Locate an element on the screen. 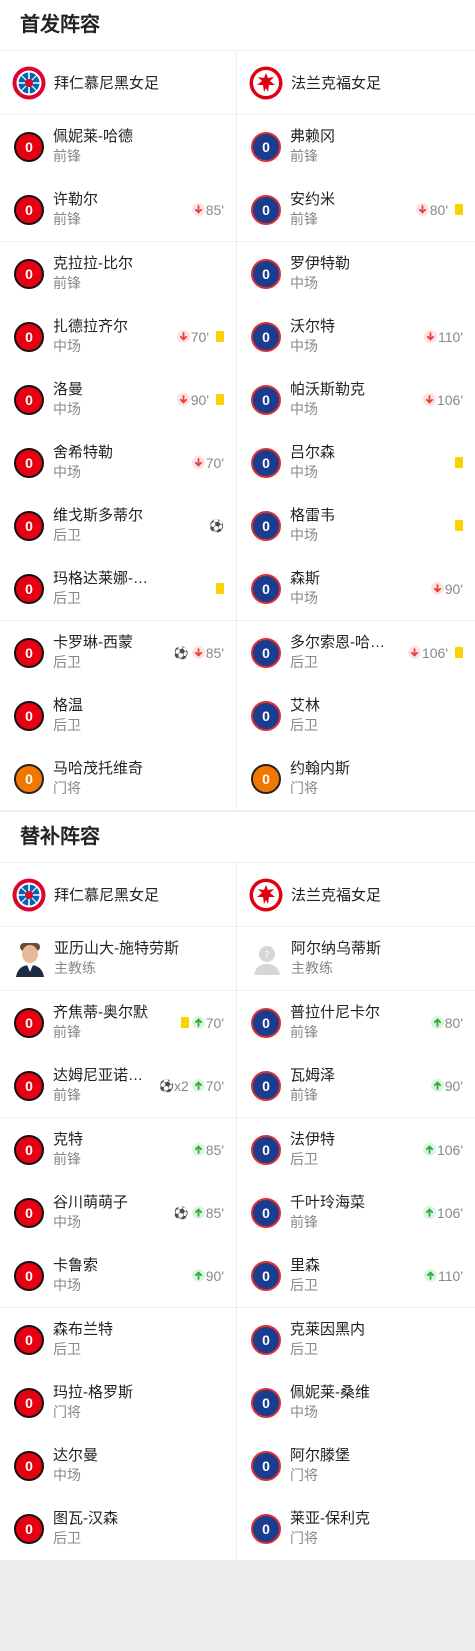  player-row: 0 森斯 中场 90' is located at coordinates (356, 589).